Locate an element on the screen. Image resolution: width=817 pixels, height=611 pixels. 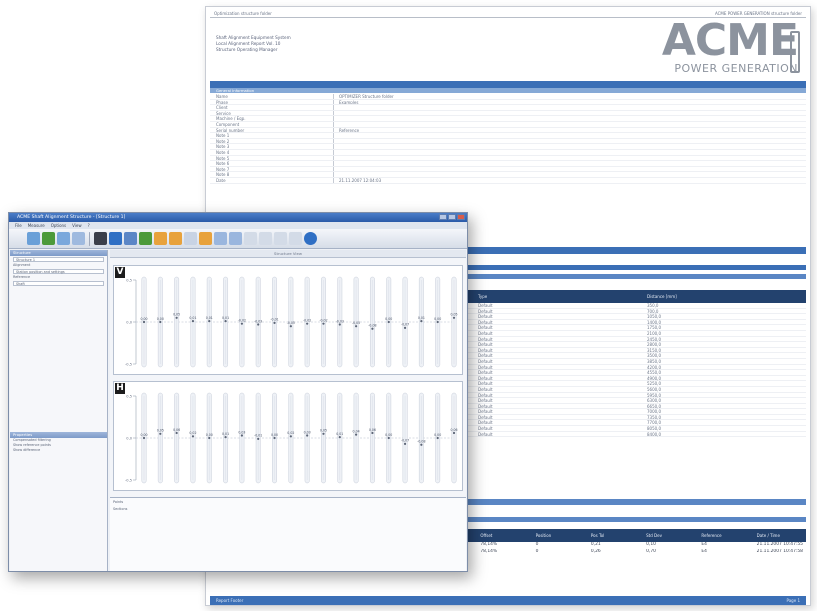
menu-file: File is located at coordinates (18, 225).